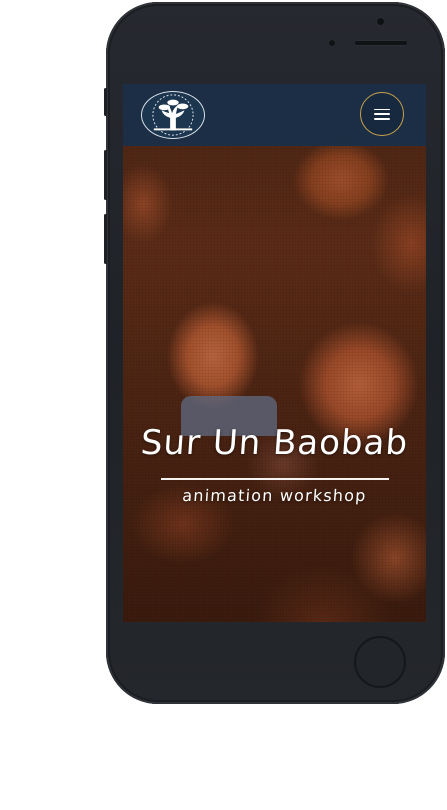 The height and width of the screenshot is (810, 447). Describe the element at coordinates (105, 175) in the screenshot. I see `volume-up-button` at that location.